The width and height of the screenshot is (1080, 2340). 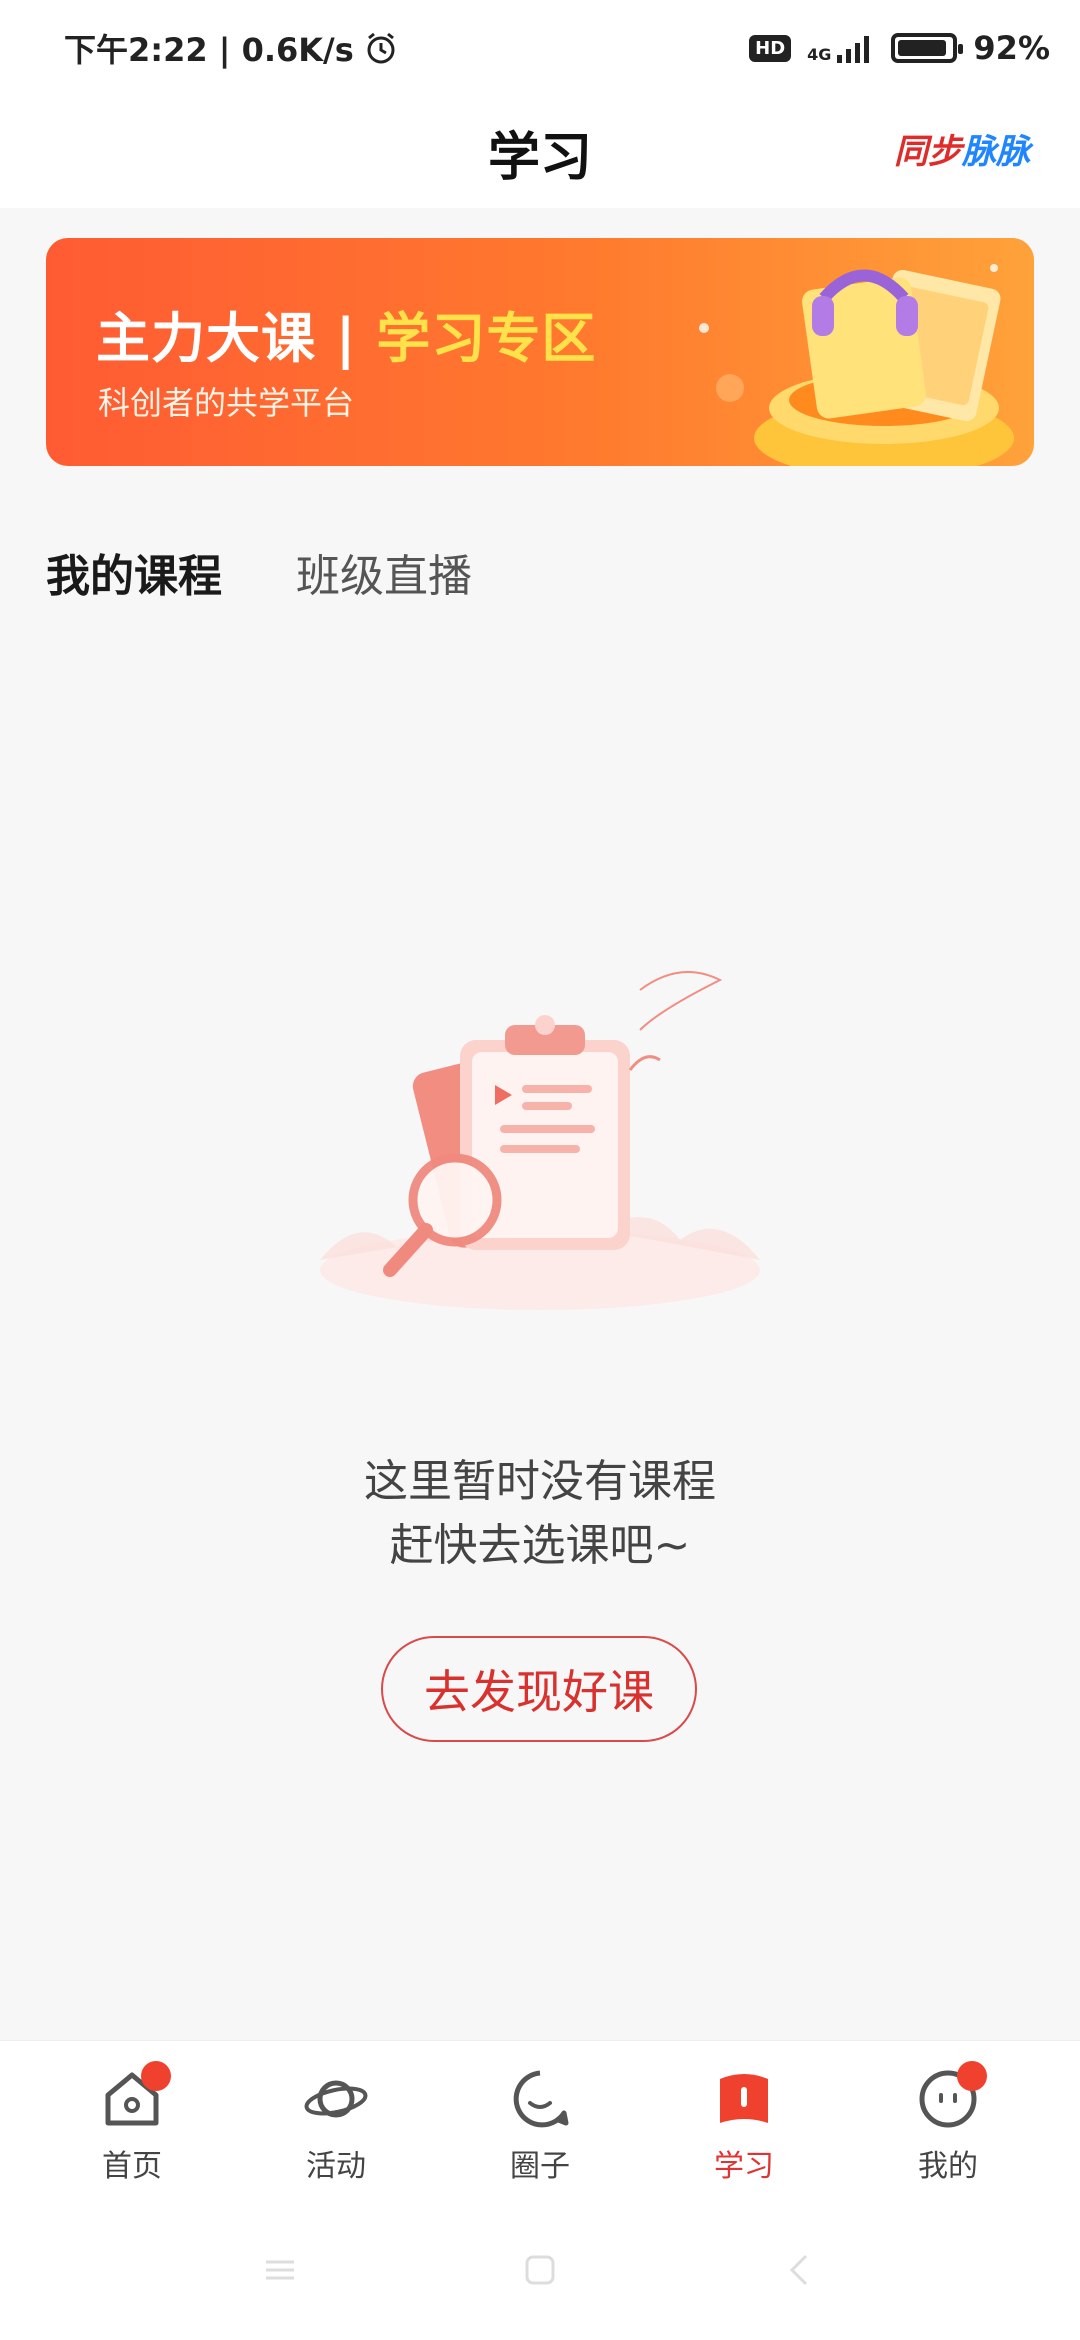 I want to click on banner-title-highlight: 学习专区, so click(x=486, y=338).